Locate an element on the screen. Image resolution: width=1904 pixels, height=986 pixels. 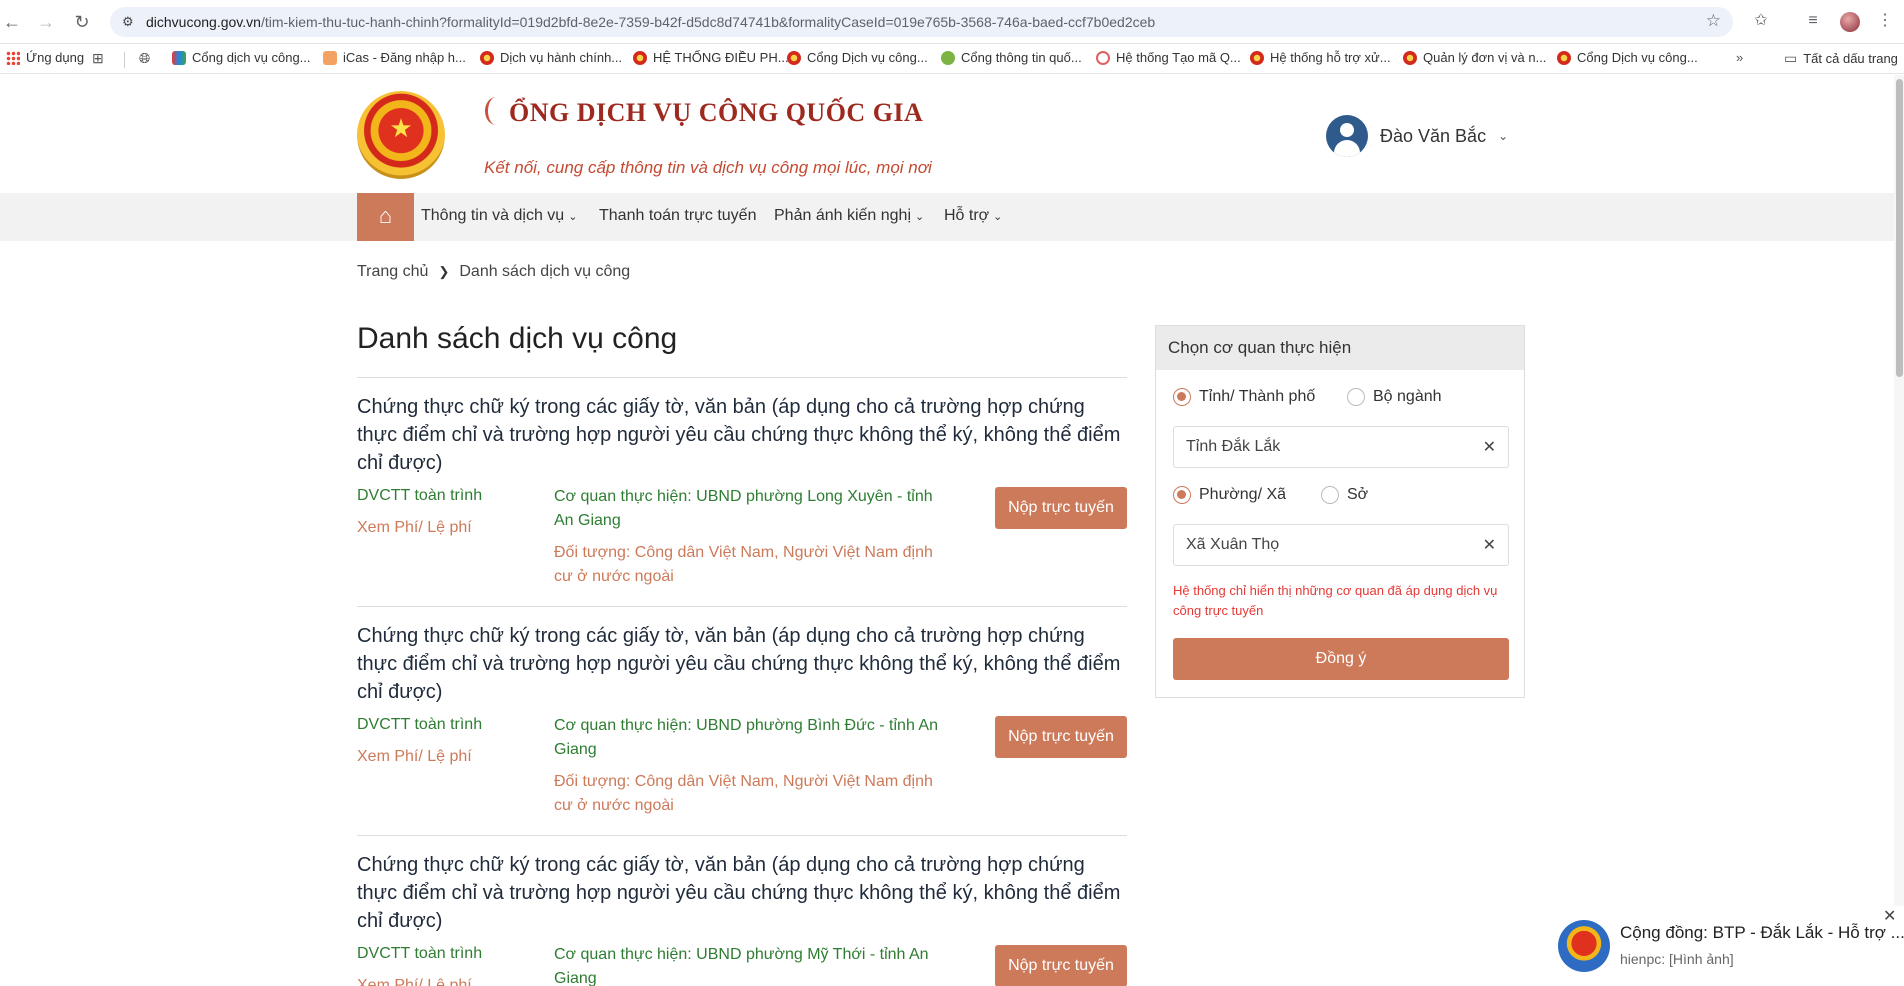
scrollbar-thumb is located at coordinates (1899, 228).